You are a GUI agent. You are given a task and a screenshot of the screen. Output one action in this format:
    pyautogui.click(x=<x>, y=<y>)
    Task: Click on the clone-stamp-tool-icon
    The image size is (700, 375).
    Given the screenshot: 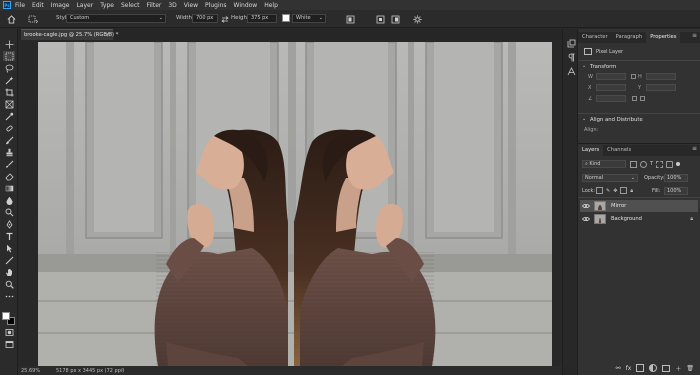 What is the action you would take?
    pyautogui.click(x=9, y=152)
    